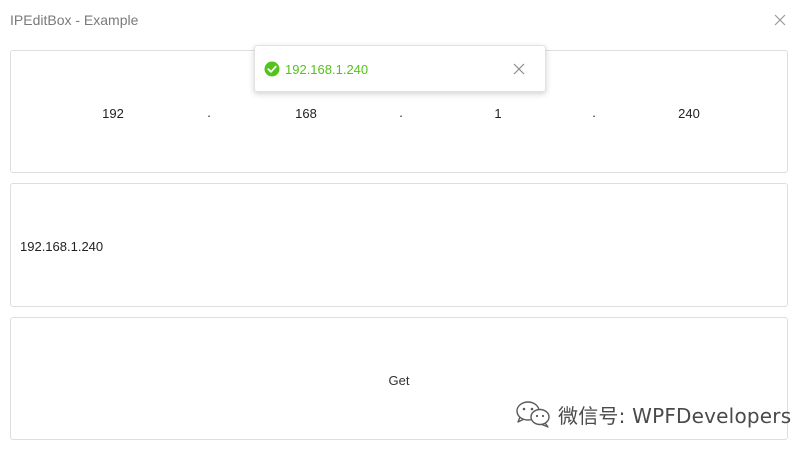 The image size is (800, 450). What do you see at coordinates (400, 20) in the screenshot?
I see `title-bar: IPEditBox - Example` at bounding box center [400, 20].